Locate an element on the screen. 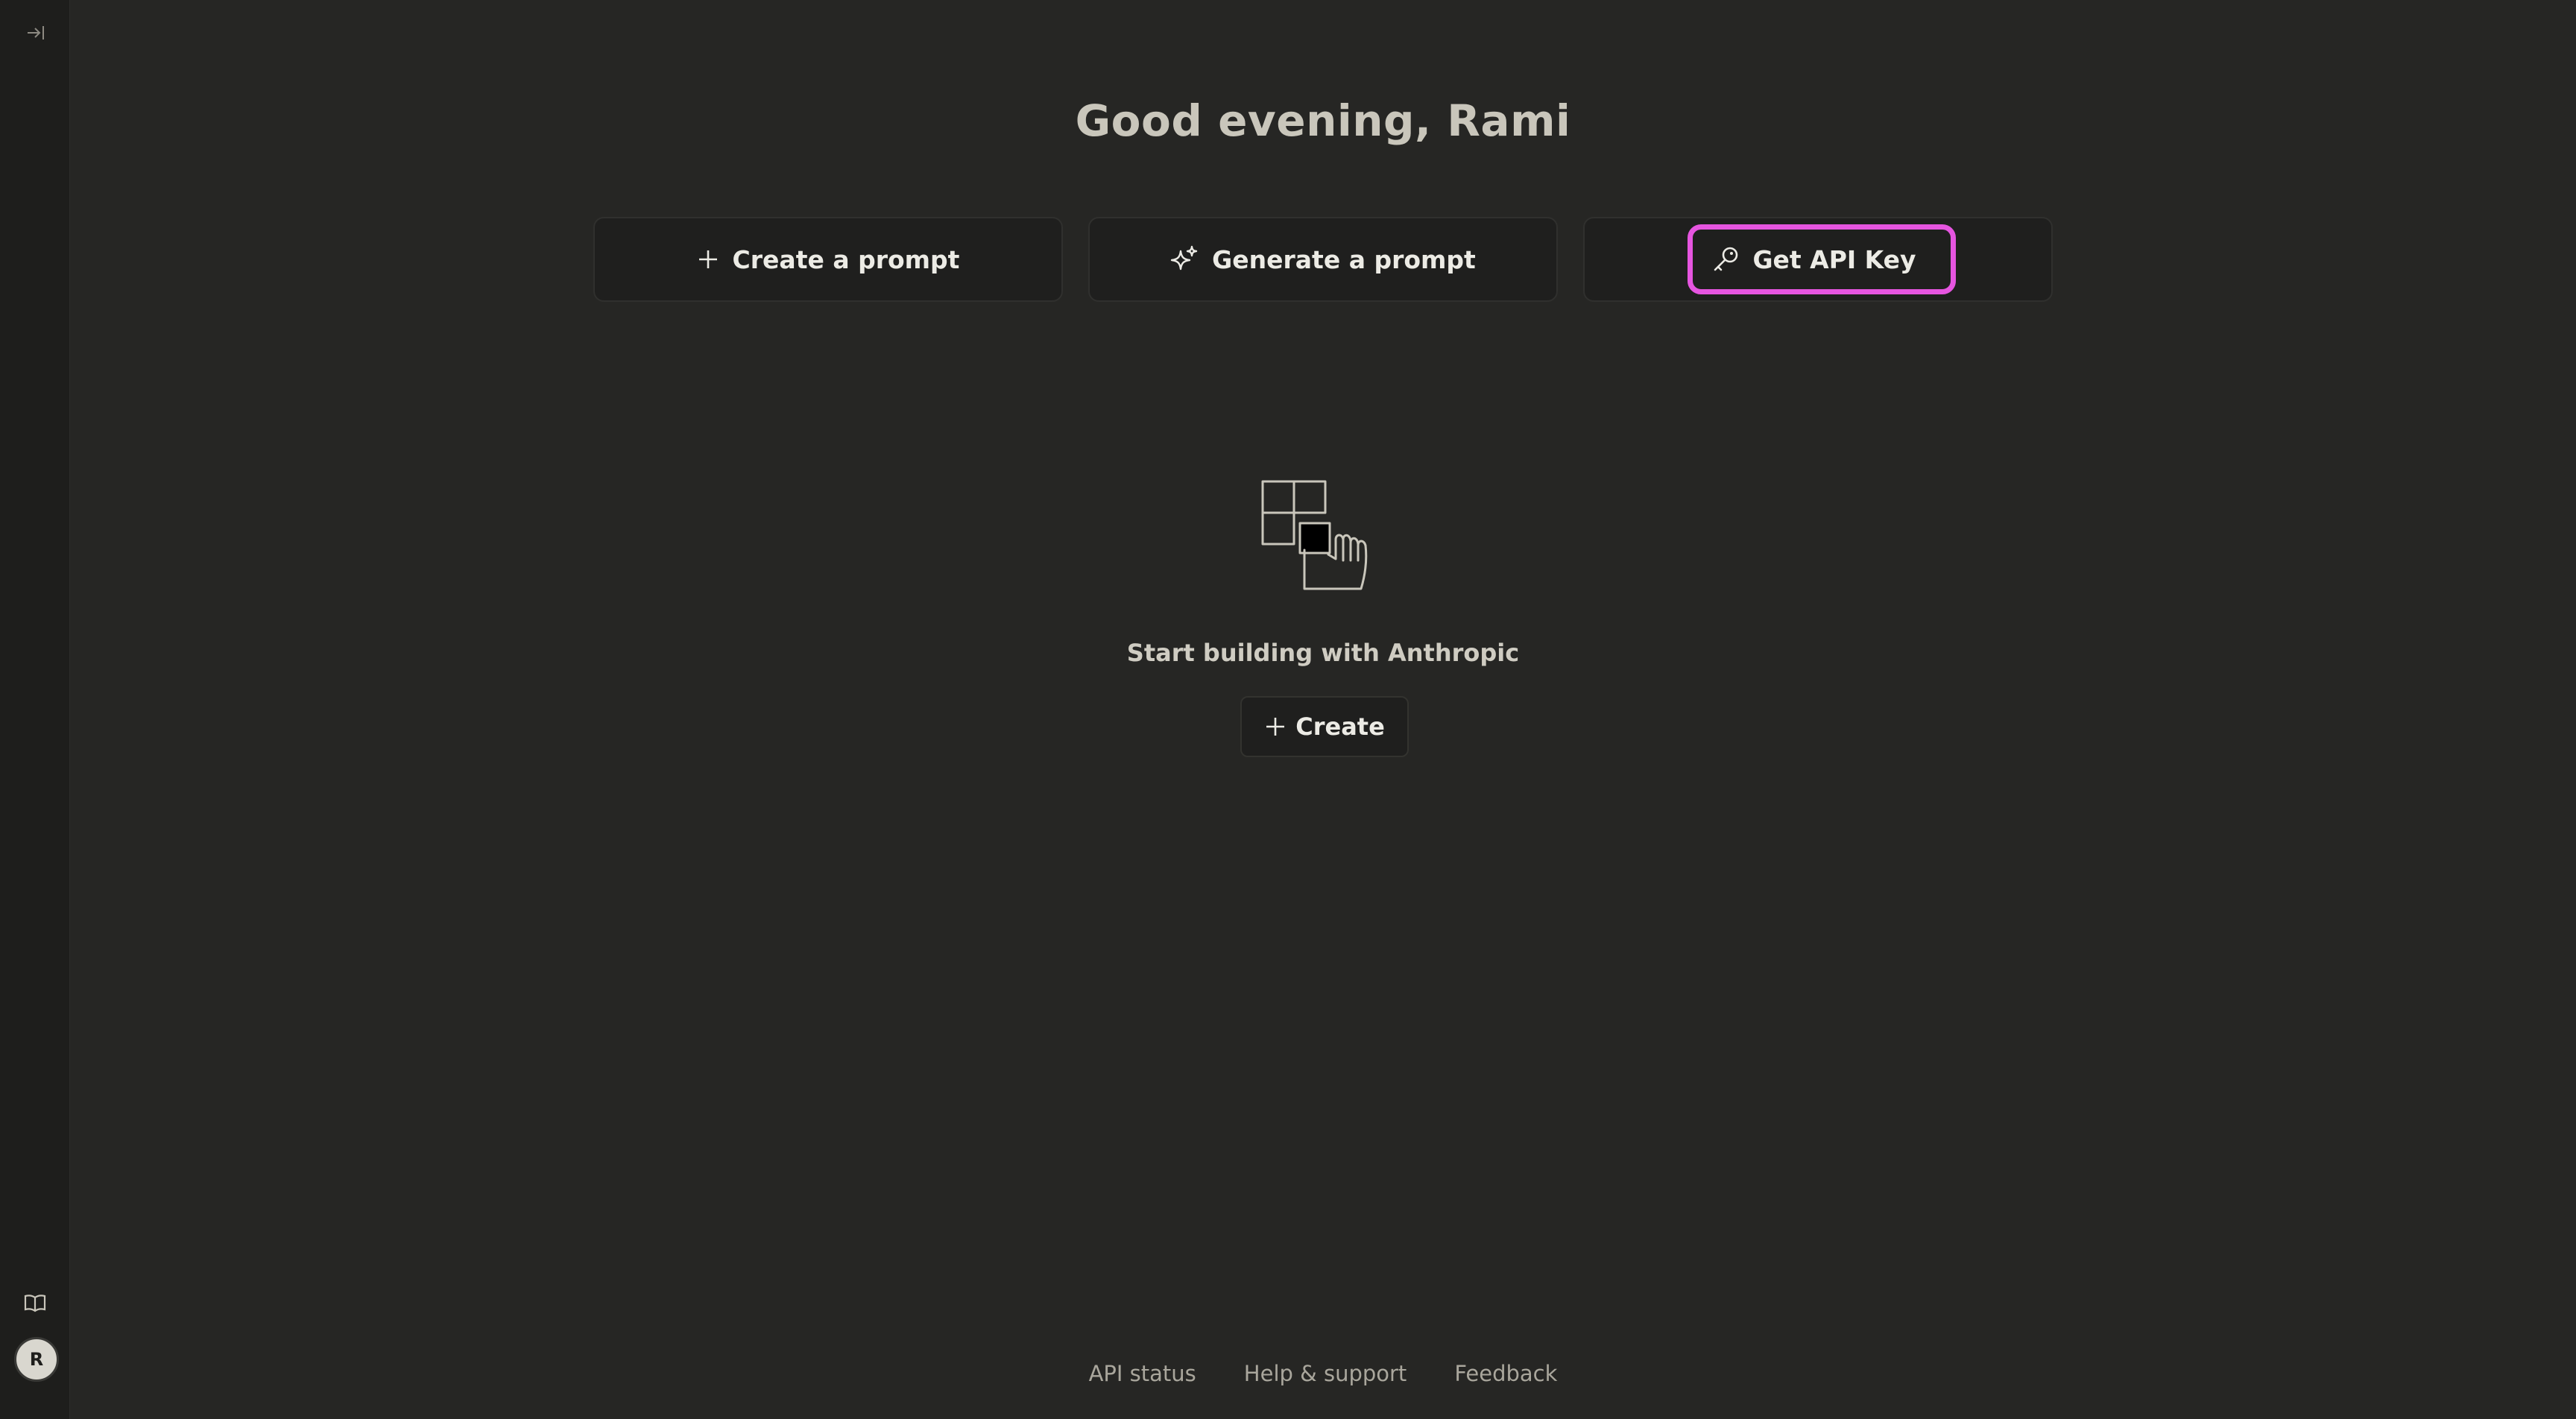 Image resolution: width=2576 pixels, height=1419 pixels. create-prompt-label: Create a prompt is located at coordinates (846, 259).